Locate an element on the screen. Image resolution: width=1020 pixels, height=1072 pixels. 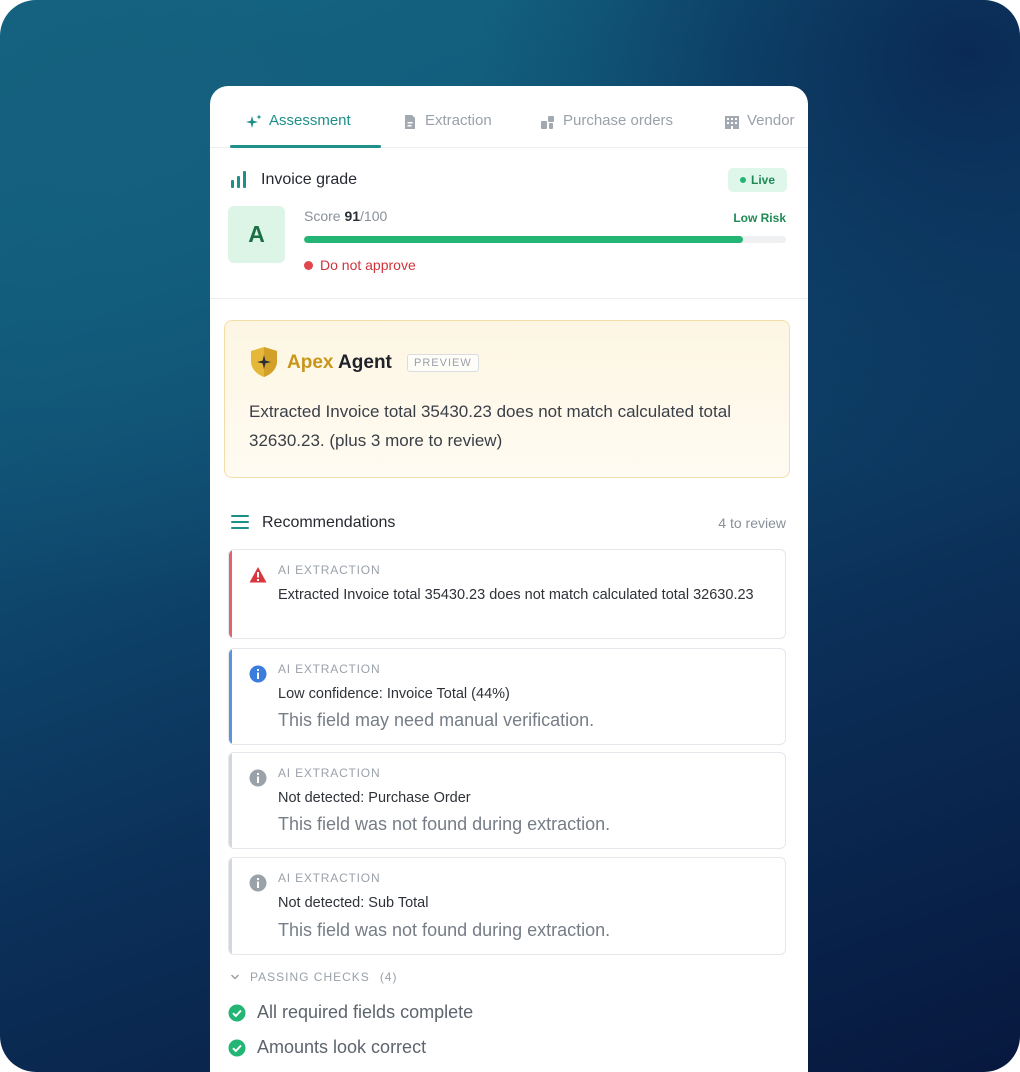
approval-status: Do not approve is located at coordinates (360, 265).